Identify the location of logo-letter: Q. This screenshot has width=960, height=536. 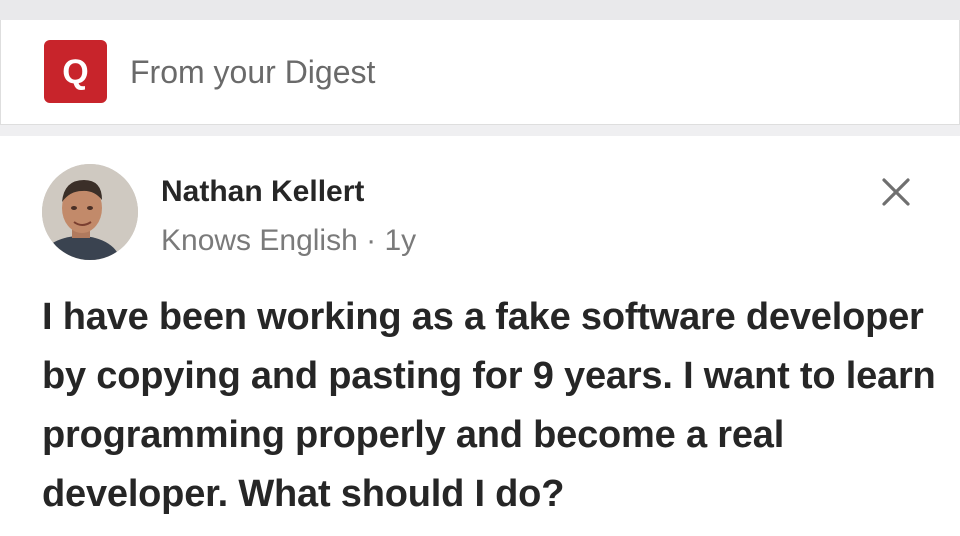
(75, 71).